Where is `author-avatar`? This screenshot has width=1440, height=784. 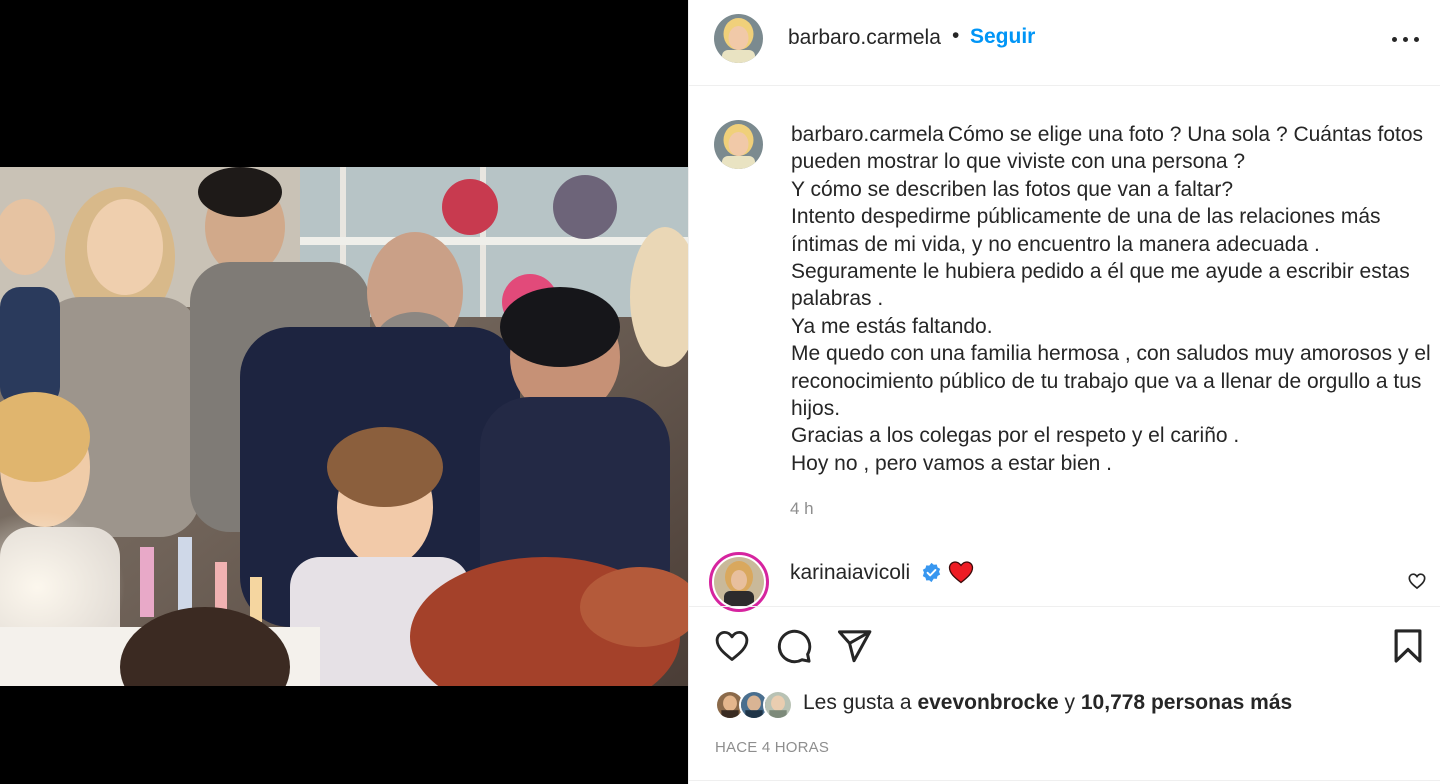
author-avatar is located at coordinates (738, 38).